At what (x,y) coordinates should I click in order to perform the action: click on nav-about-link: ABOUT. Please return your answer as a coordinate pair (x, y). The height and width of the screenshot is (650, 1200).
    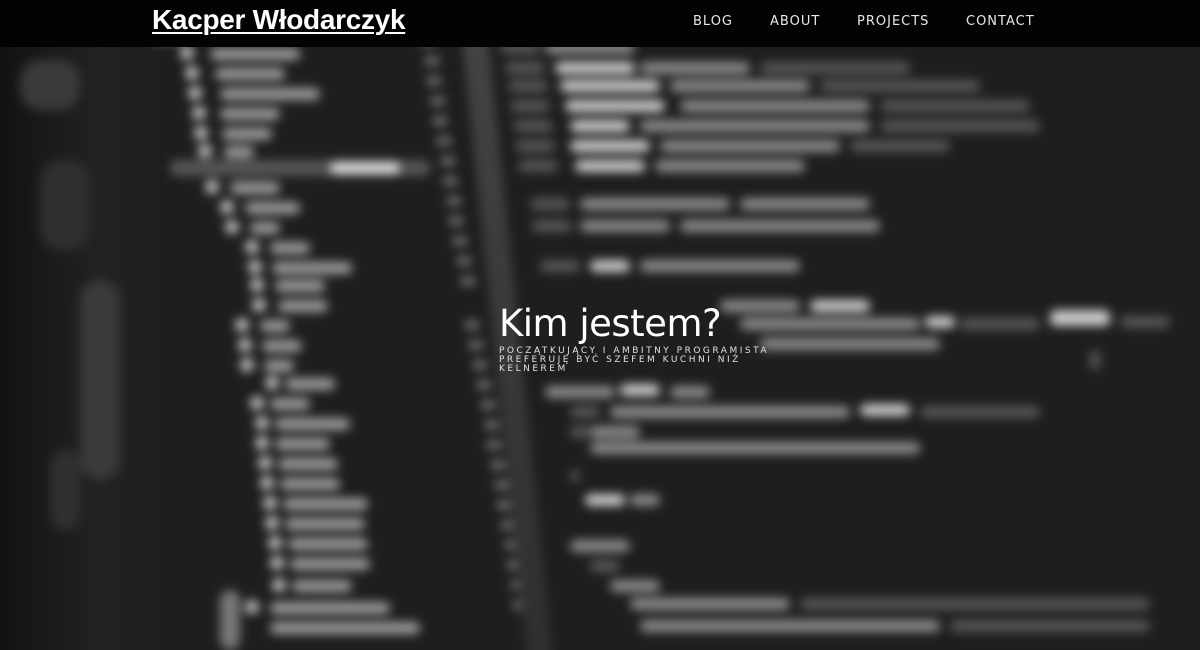
    Looking at the image, I should click on (795, 21).